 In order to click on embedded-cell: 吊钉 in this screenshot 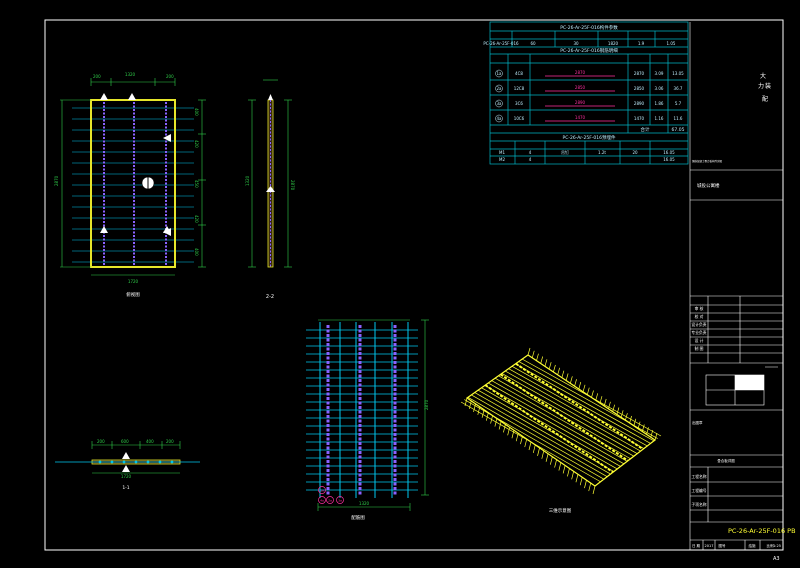, I will do `click(565, 152)`.